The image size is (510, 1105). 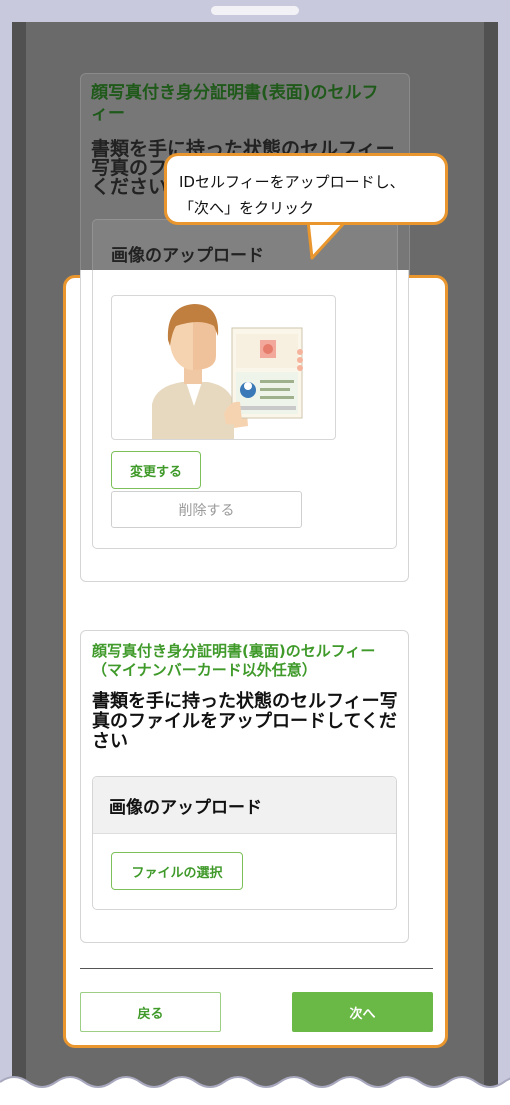 I want to click on selfie-image-icon, so click(x=227, y=371).